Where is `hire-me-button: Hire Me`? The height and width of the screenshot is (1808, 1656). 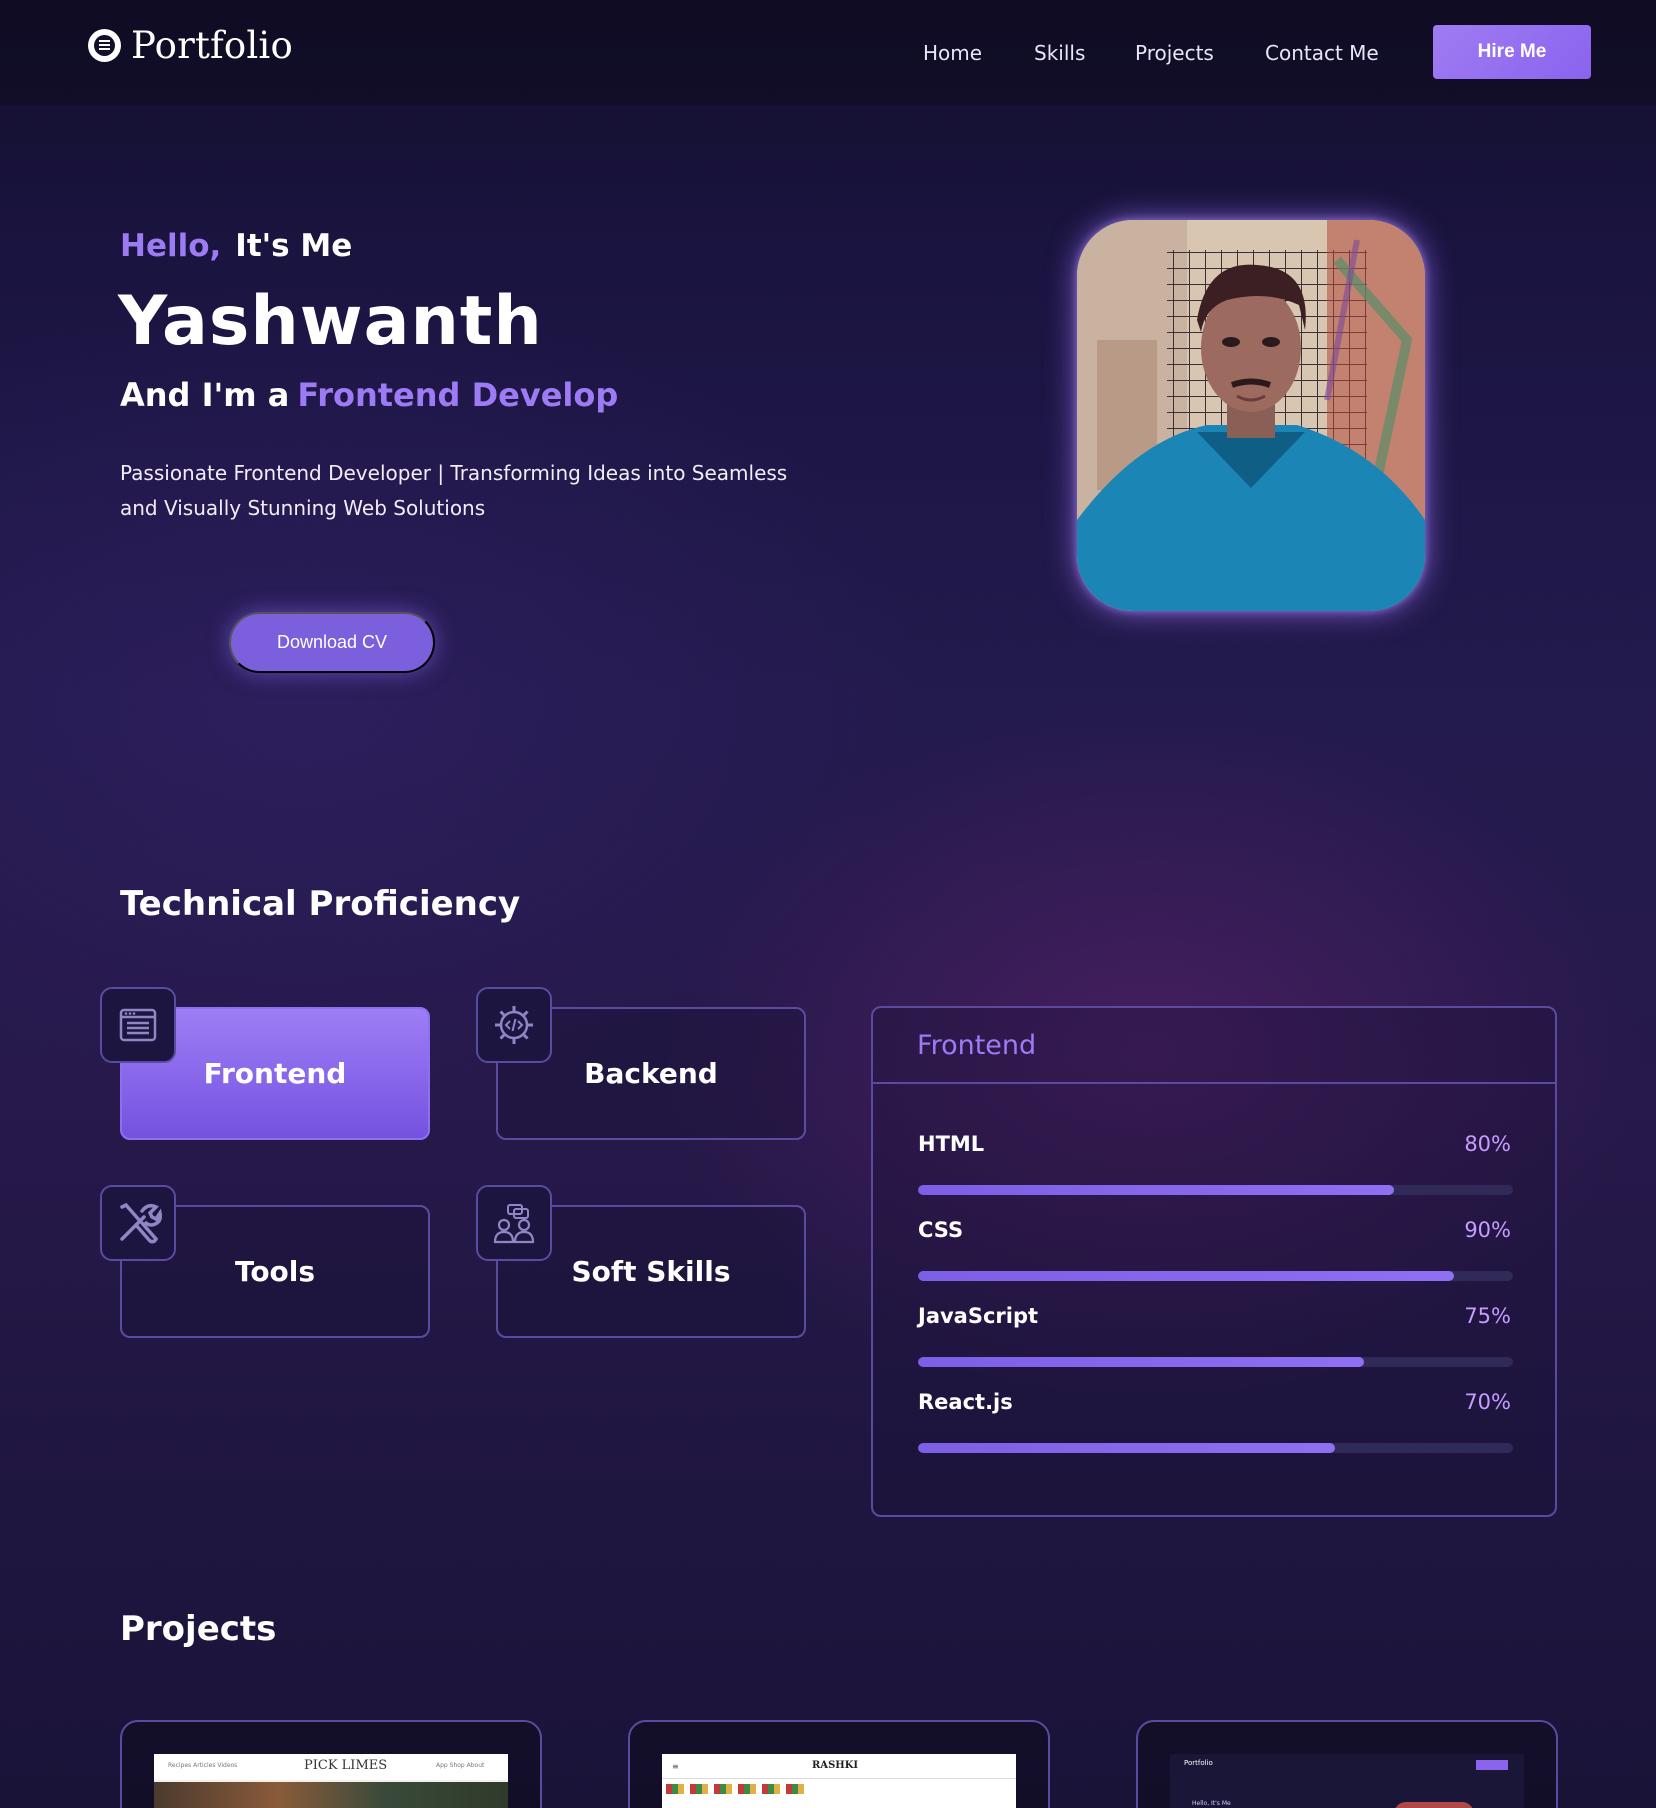
hire-me-button: Hire Me is located at coordinates (1512, 52).